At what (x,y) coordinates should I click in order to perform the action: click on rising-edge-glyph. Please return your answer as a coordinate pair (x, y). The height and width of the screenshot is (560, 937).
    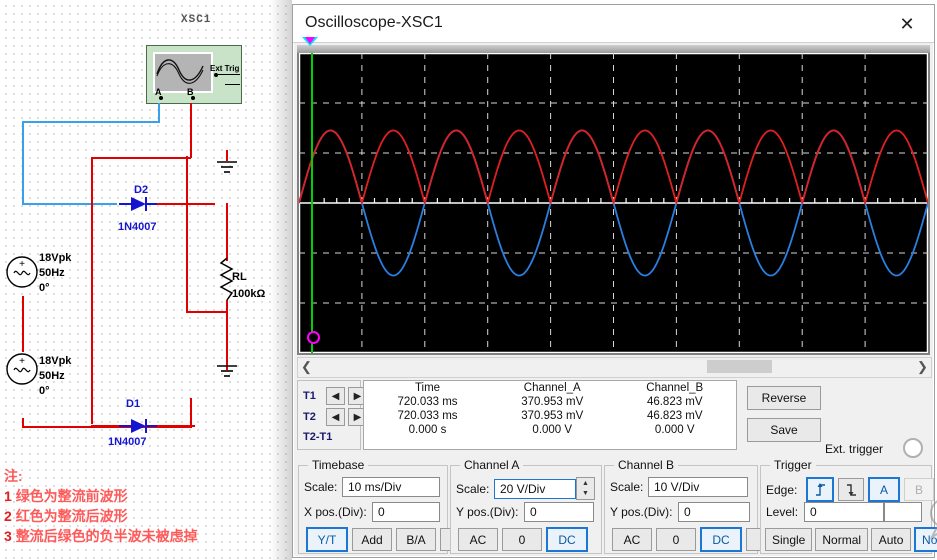
    Looking at the image, I should click on (820, 489).